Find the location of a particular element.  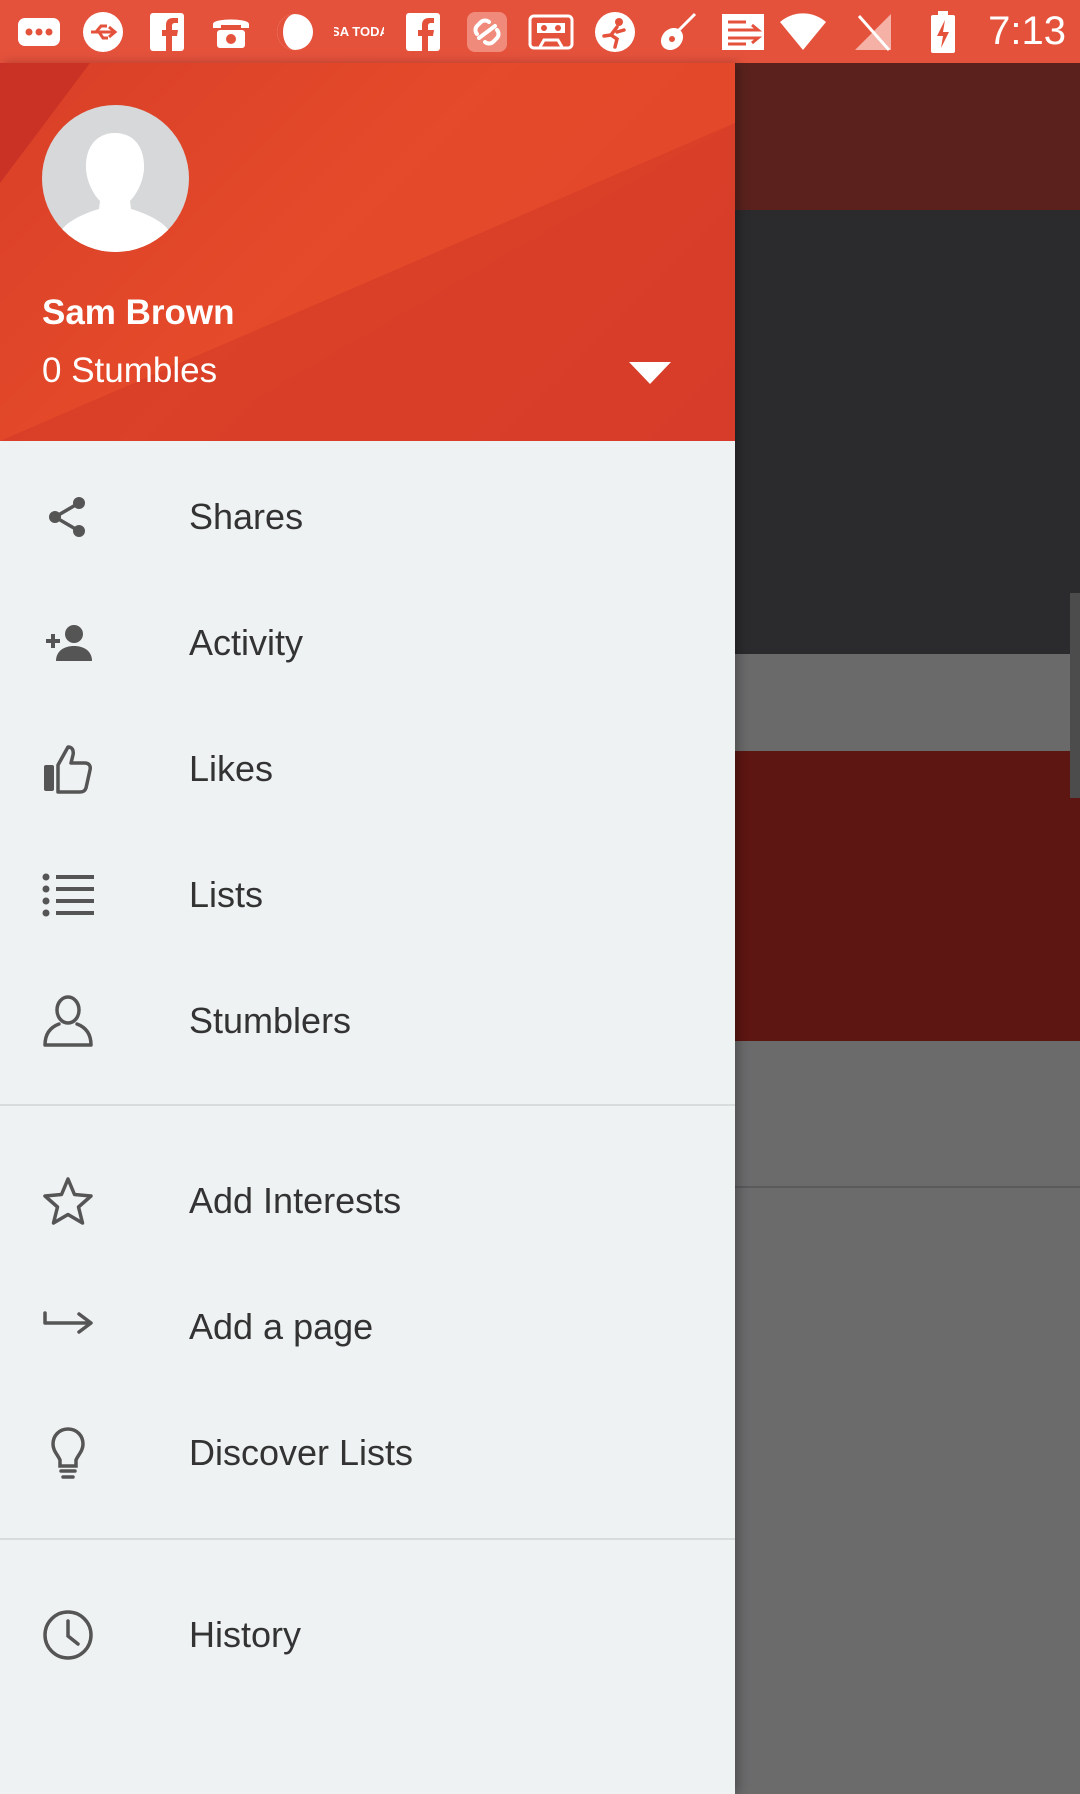

menu-item-add-a-page: Add a page is located at coordinates (367, 1327).